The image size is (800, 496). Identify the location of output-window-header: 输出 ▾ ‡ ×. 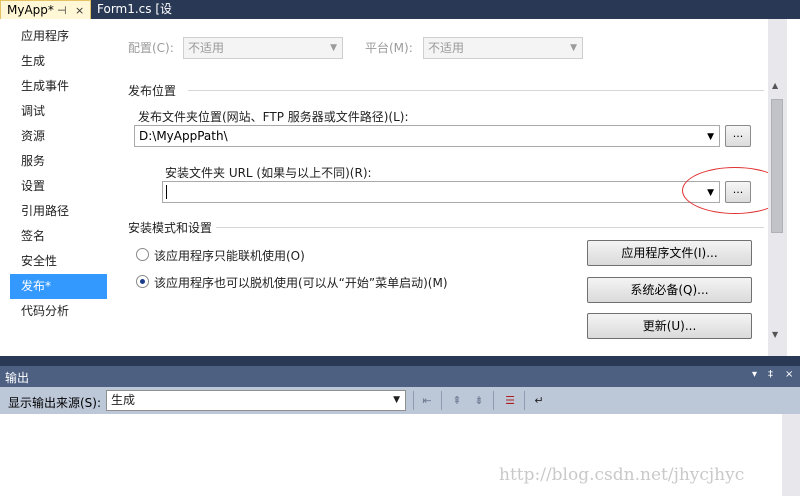
(400, 376).